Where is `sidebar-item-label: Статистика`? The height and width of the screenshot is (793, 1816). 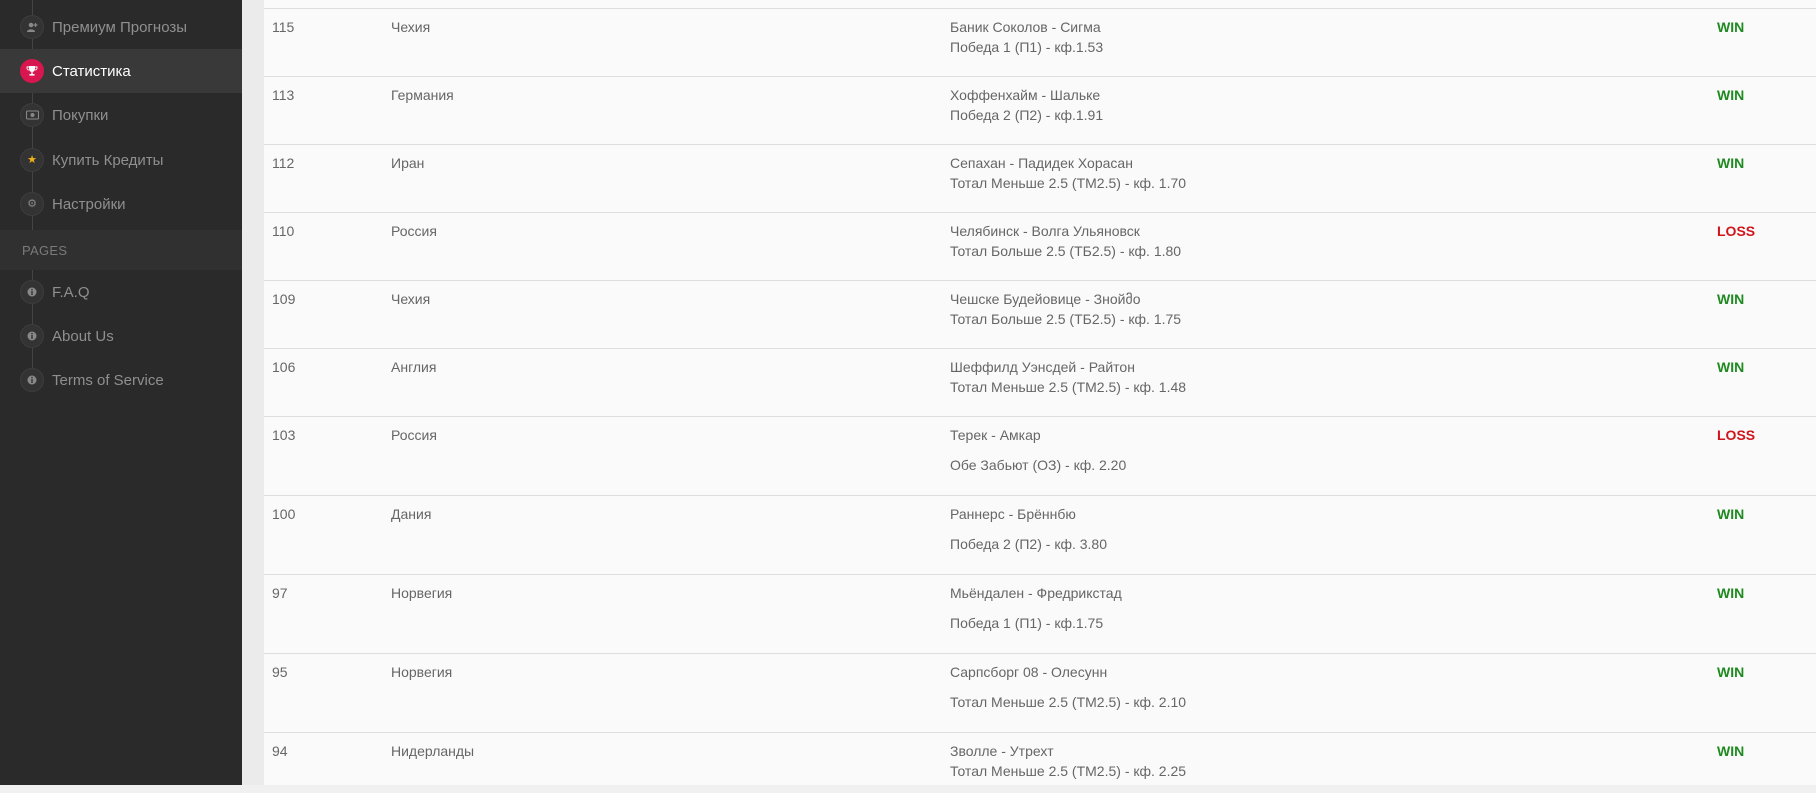 sidebar-item-label: Статистика is located at coordinates (91, 71).